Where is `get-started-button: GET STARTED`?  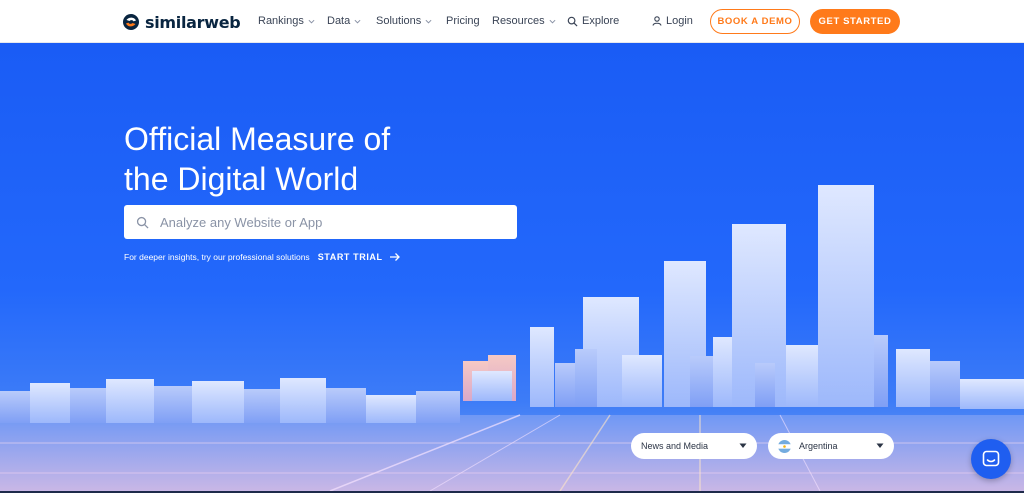 get-started-button: GET STARTED is located at coordinates (855, 21).